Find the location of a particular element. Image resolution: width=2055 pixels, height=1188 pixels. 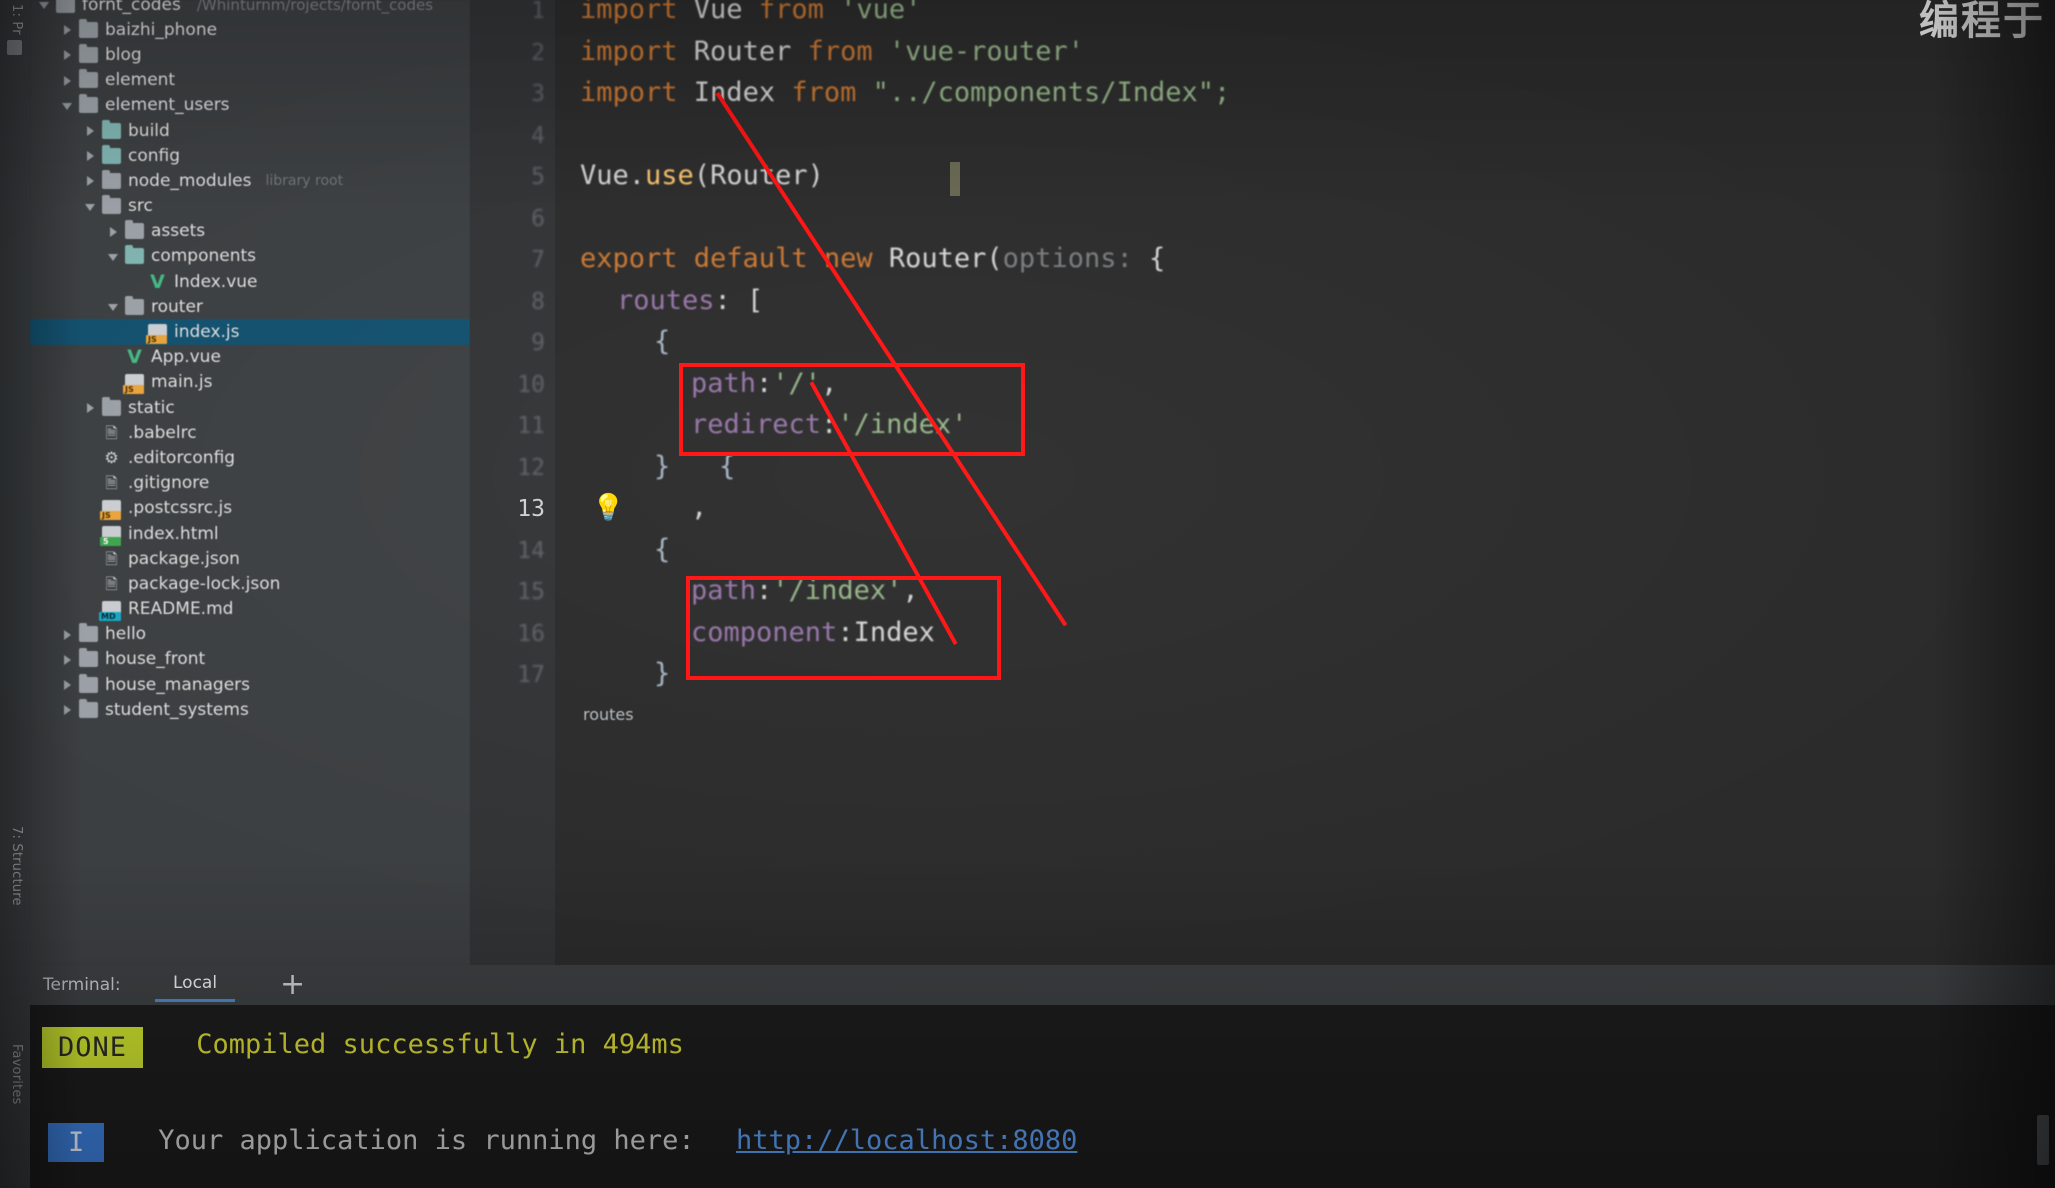

terminal-tab-local: Local is located at coordinates (195, 987).